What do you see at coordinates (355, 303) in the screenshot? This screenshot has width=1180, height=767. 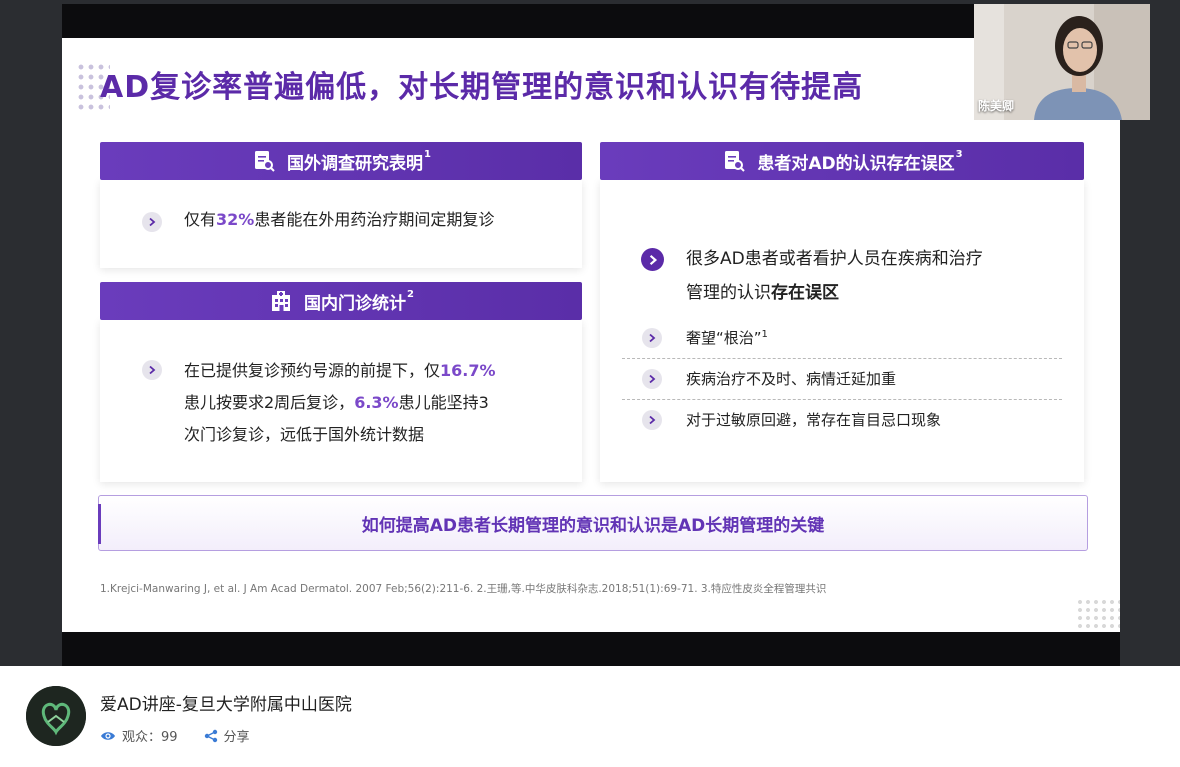 I see `panel-header-label: 国内门诊统计` at bounding box center [355, 303].